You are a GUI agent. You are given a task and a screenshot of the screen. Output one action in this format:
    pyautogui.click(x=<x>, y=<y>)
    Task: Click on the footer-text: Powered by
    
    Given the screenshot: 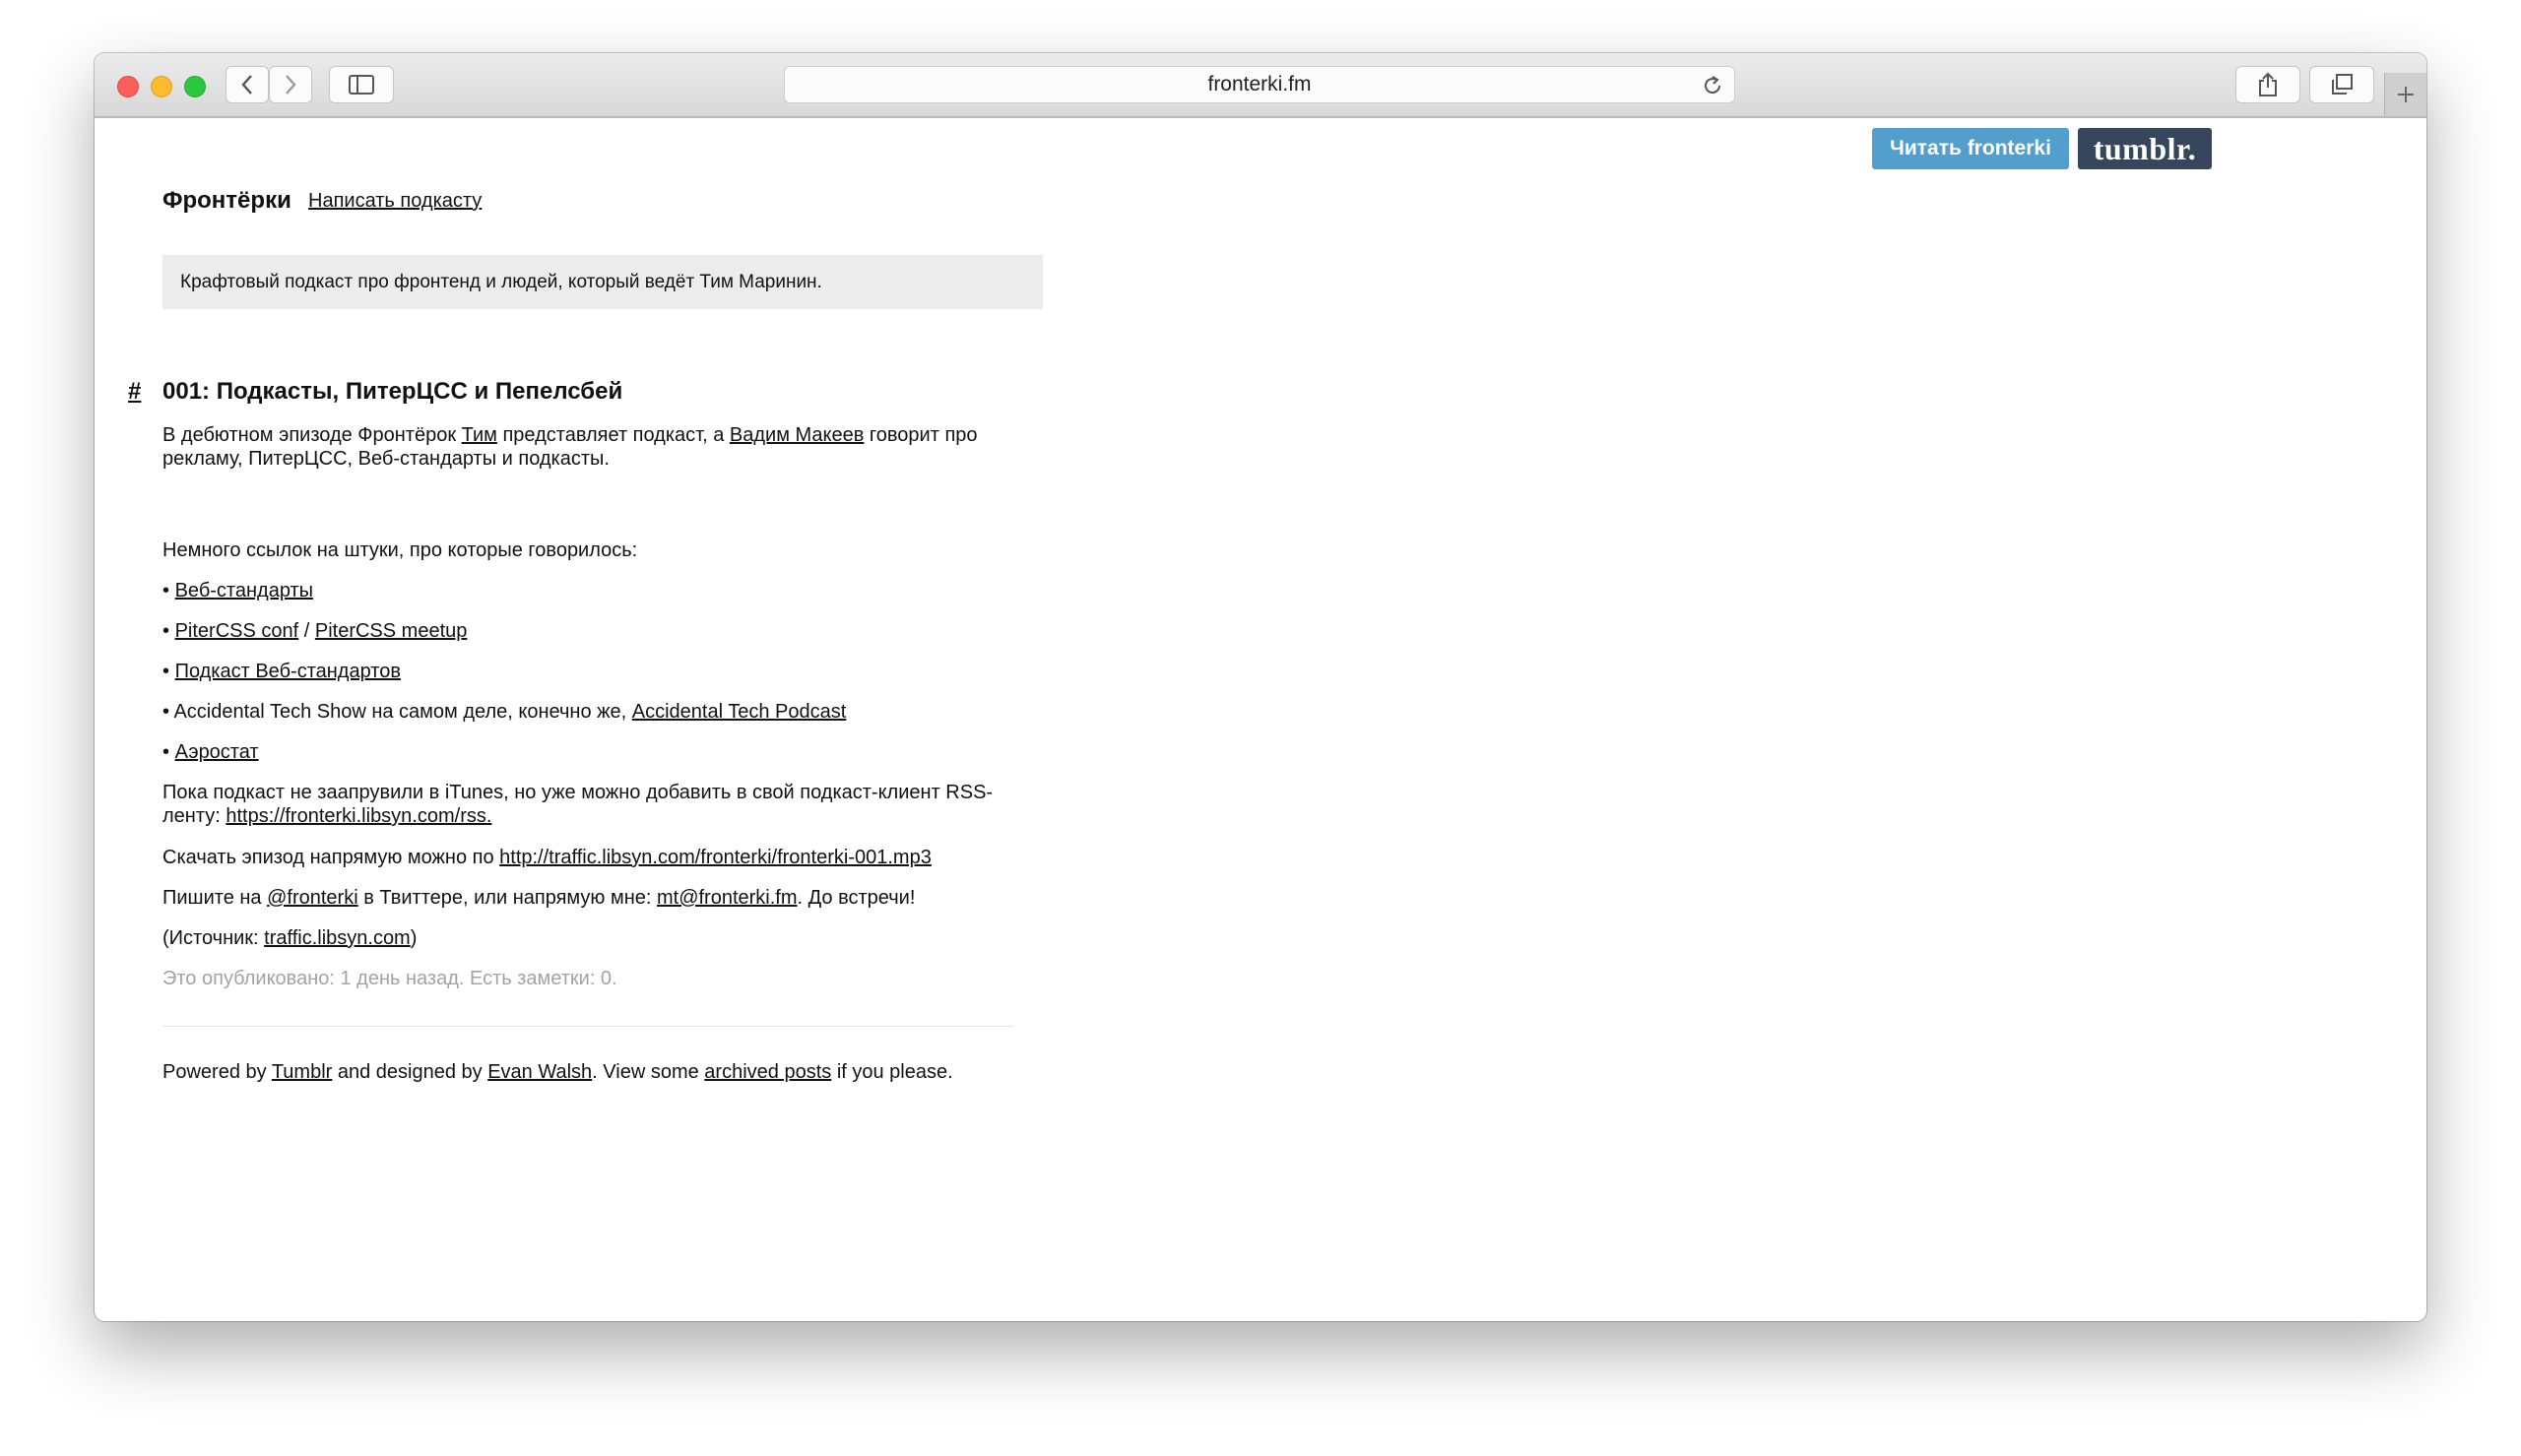 What is the action you would take?
    pyautogui.click(x=217, y=1072)
    